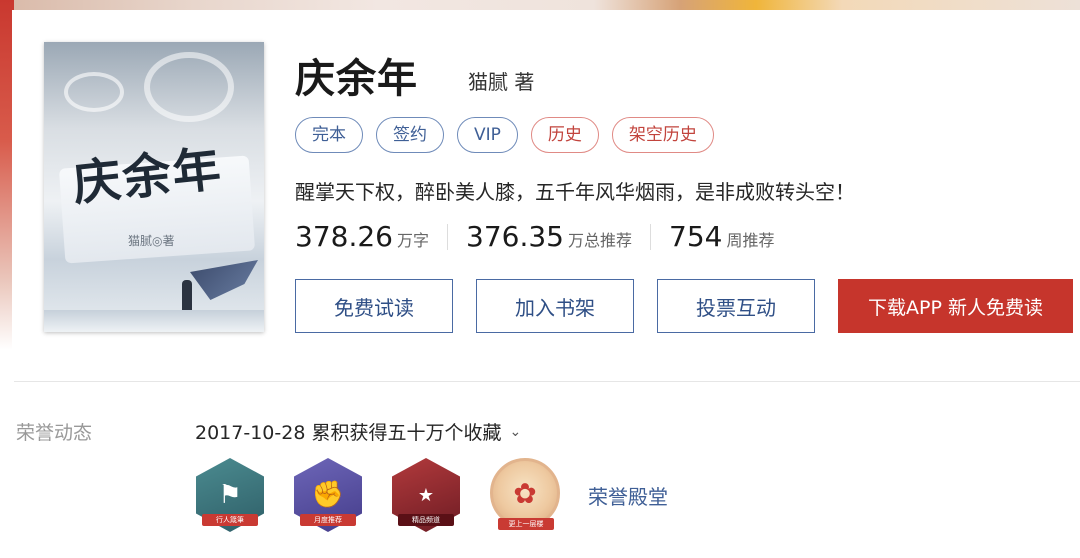  What do you see at coordinates (525, 495) in the screenshot?
I see `honor-badge: ✿ 更上一层楼` at bounding box center [525, 495].